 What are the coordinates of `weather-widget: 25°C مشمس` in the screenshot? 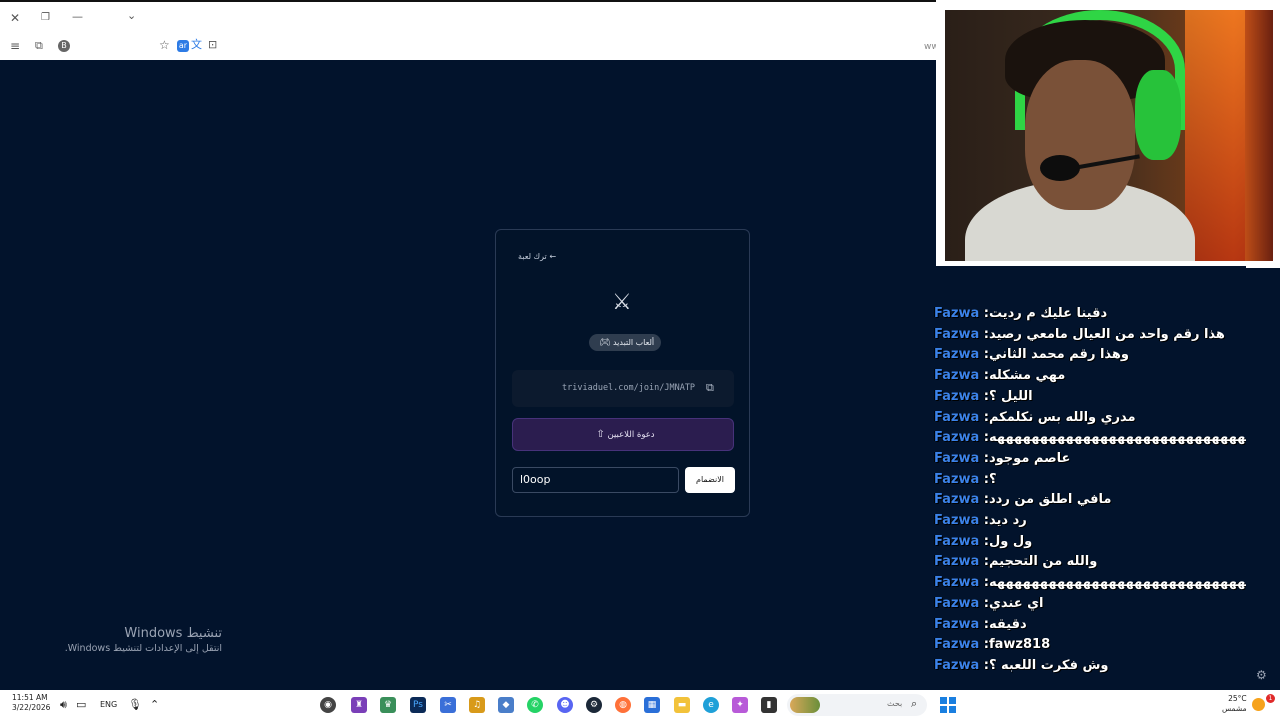 It's located at (1234, 704).